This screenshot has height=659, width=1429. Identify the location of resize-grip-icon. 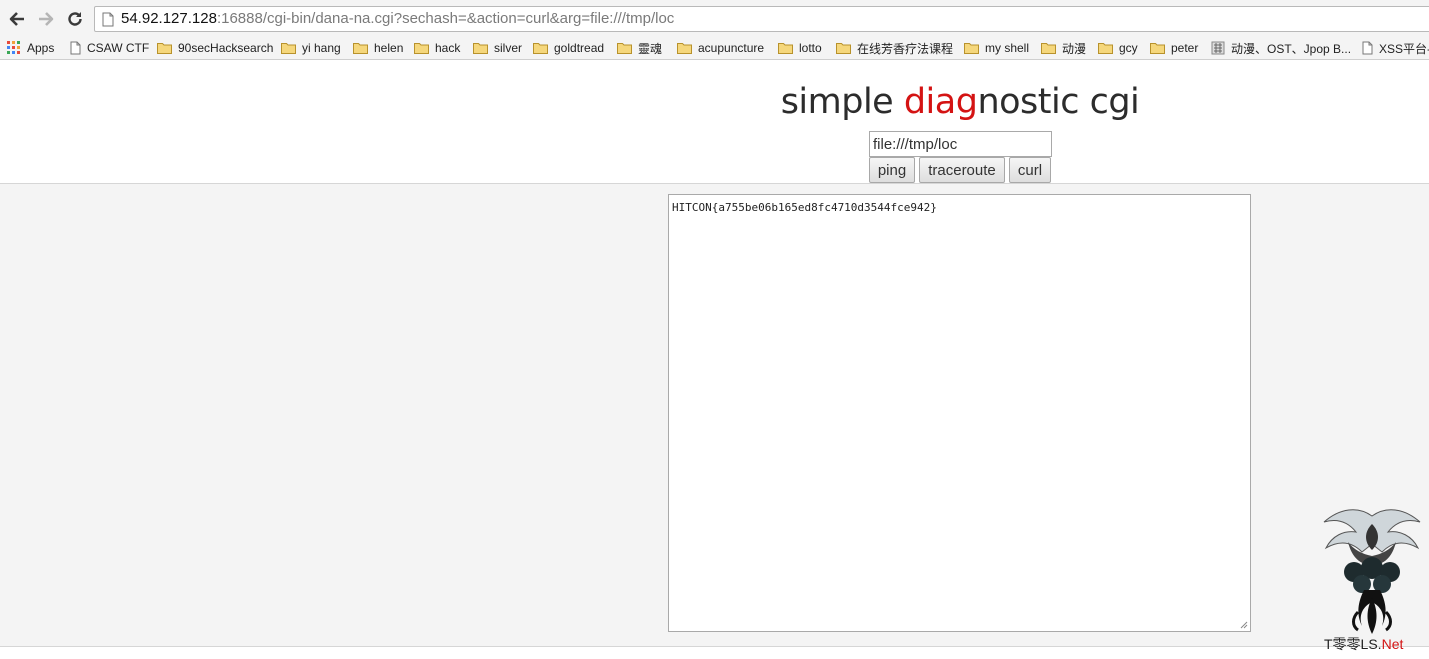
(1244, 625).